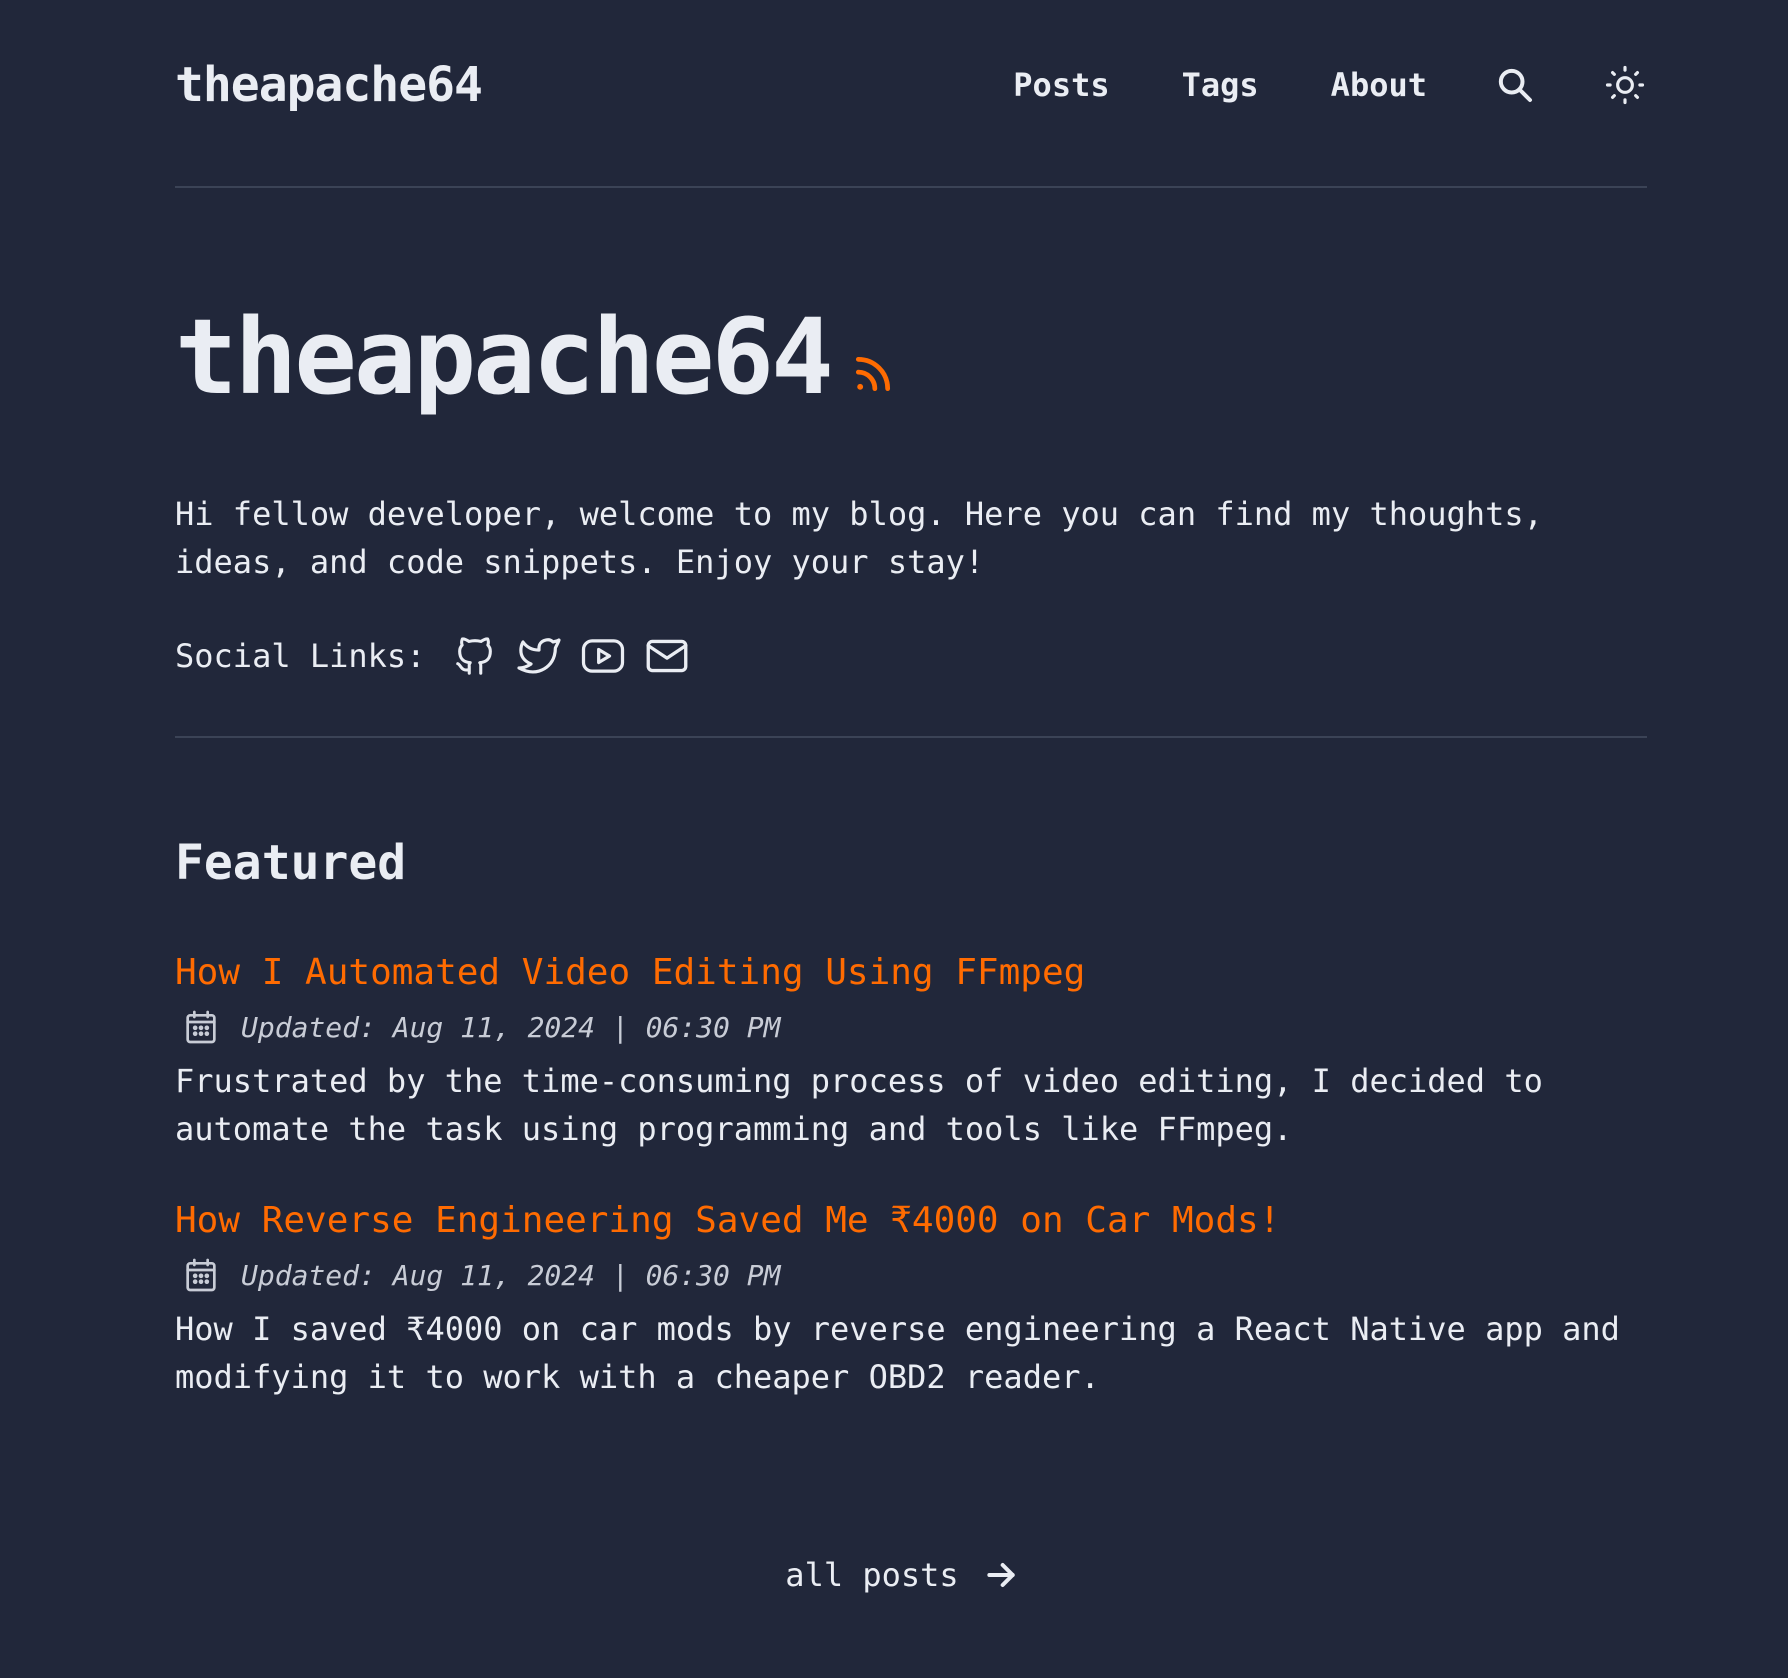 Image resolution: width=1788 pixels, height=1678 pixels. What do you see at coordinates (872, 1575) in the screenshot?
I see `all-posts-label: all posts` at bounding box center [872, 1575].